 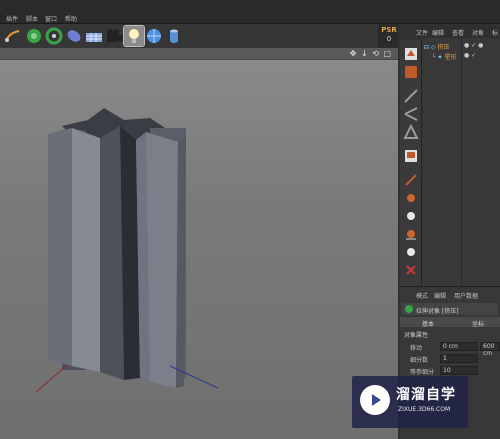 I want to click on psr-label: PSR, so click(x=389, y=30).